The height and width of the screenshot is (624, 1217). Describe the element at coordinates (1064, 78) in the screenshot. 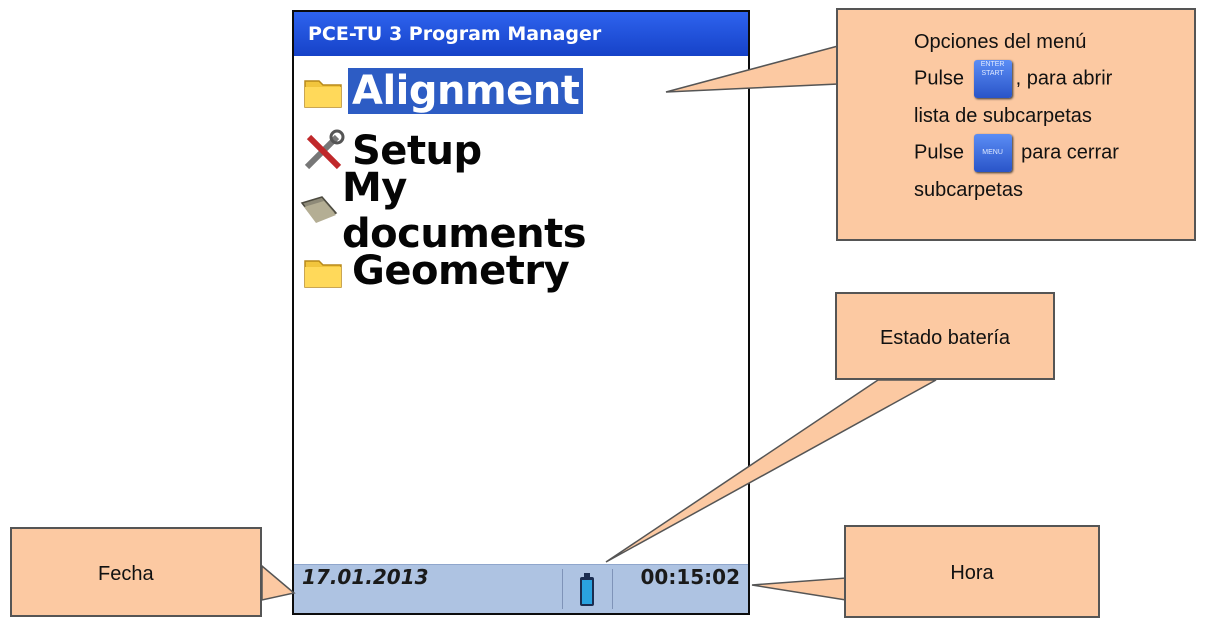

I see `callout-text: , para abrir` at that location.